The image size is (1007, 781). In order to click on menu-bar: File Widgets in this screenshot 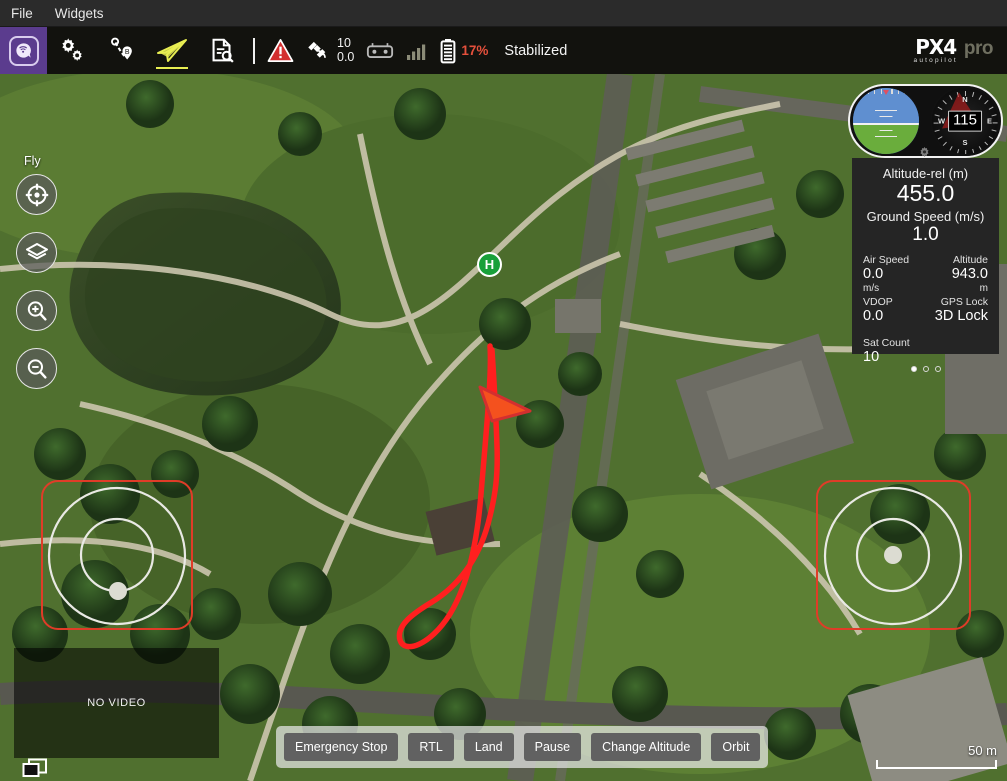, I will do `click(503, 13)`.